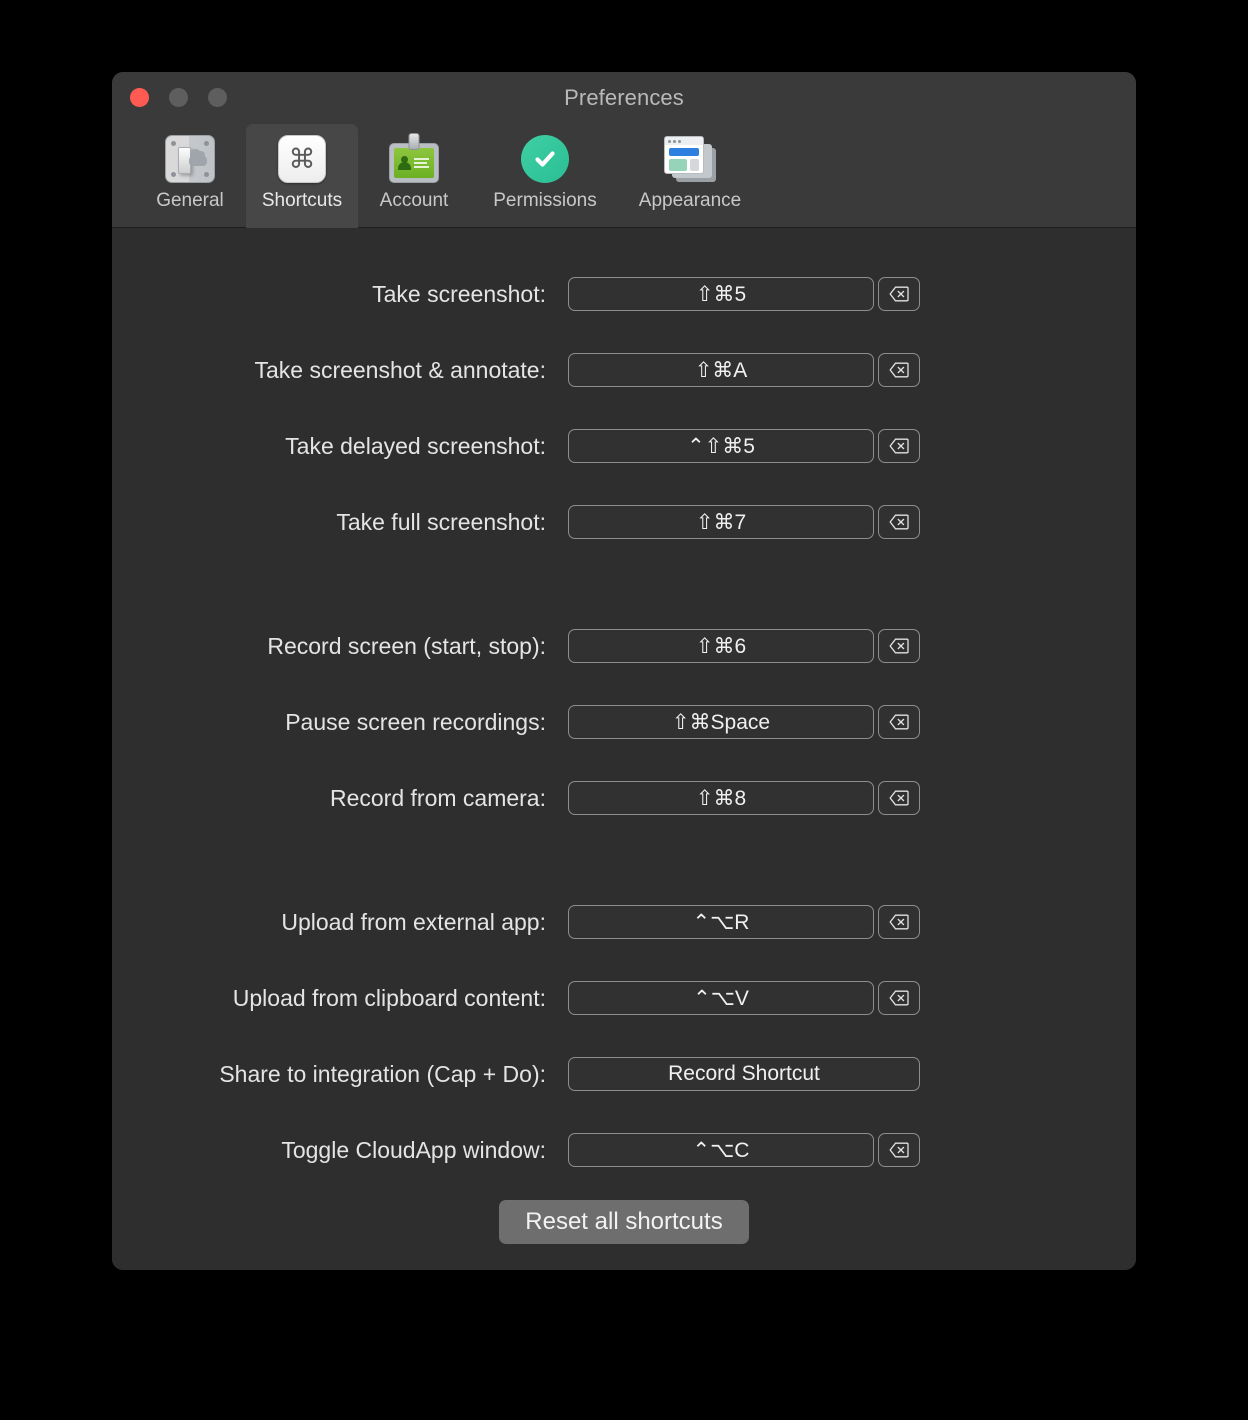  I want to click on shortcut-row: Take screenshot & annotate: ⇧⌘A, so click(624, 370).